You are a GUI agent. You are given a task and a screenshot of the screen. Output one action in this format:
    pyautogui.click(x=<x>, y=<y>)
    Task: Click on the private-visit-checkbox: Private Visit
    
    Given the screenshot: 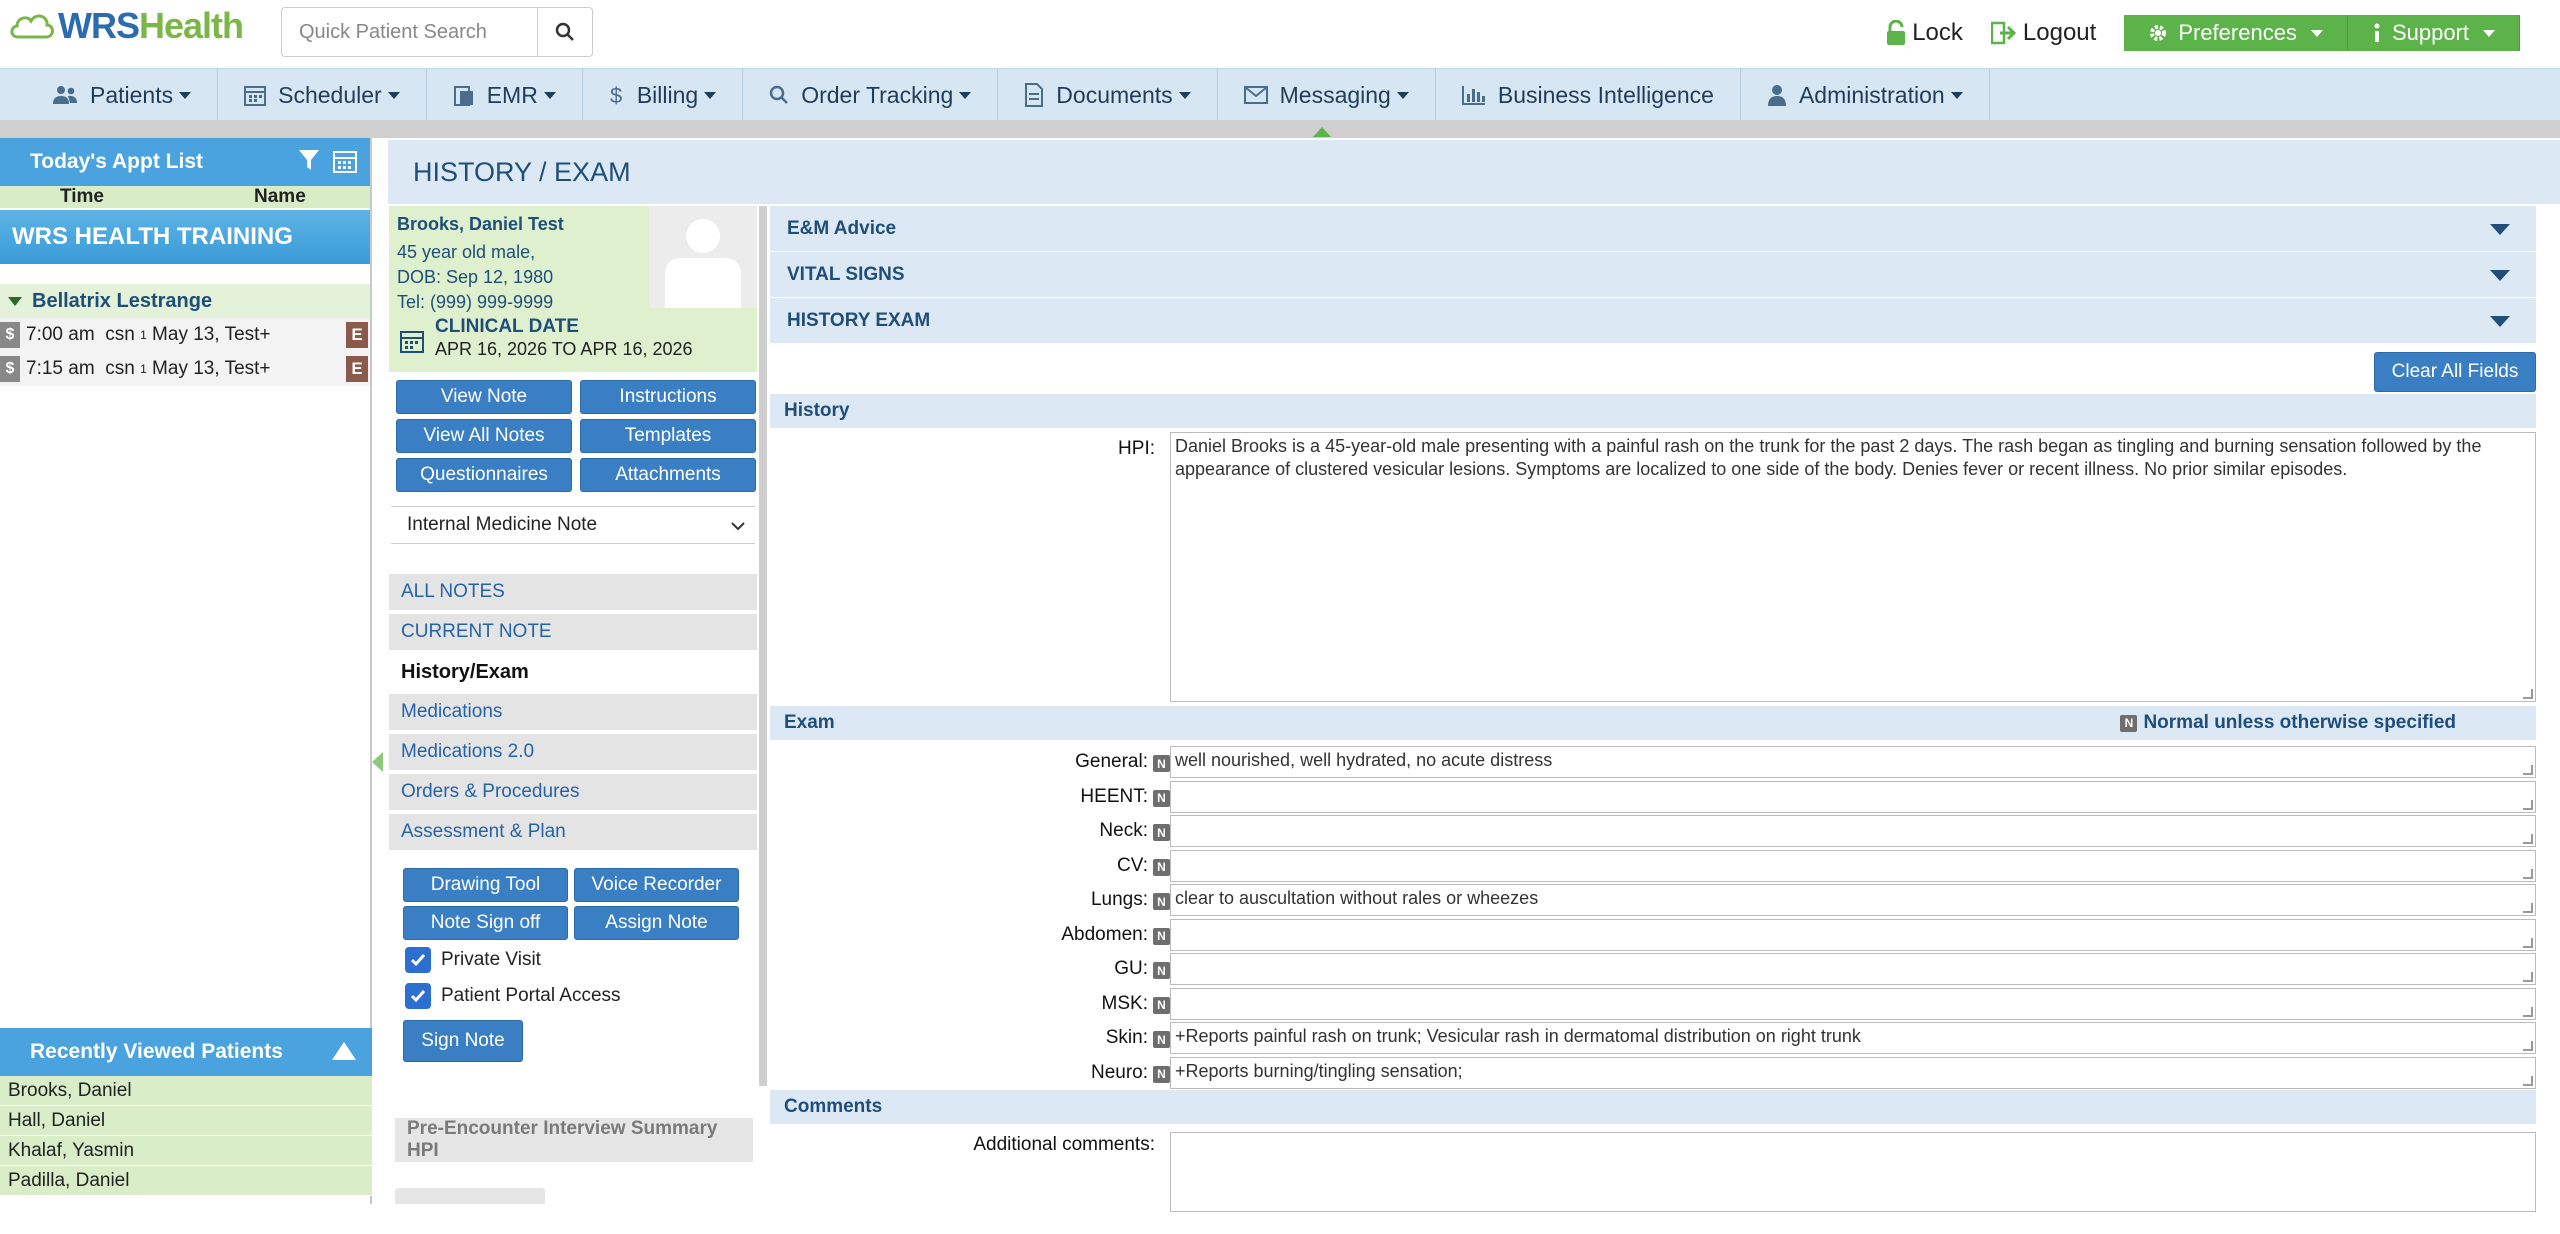 What is the action you would take?
    pyautogui.click(x=573, y=960)
    